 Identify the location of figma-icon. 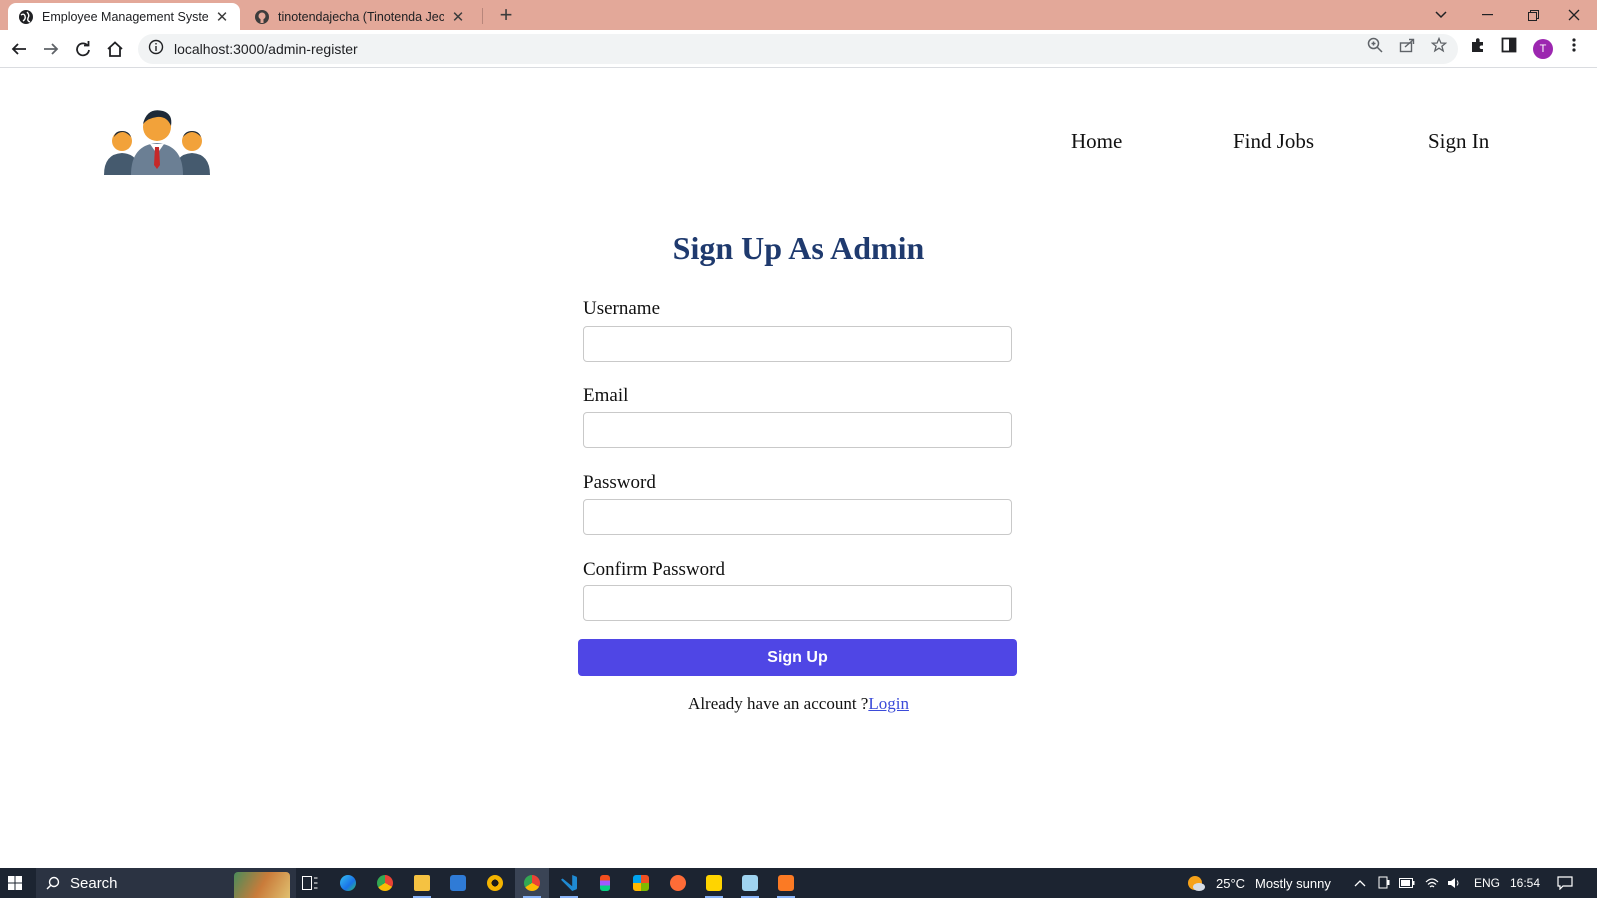
(605, 883).